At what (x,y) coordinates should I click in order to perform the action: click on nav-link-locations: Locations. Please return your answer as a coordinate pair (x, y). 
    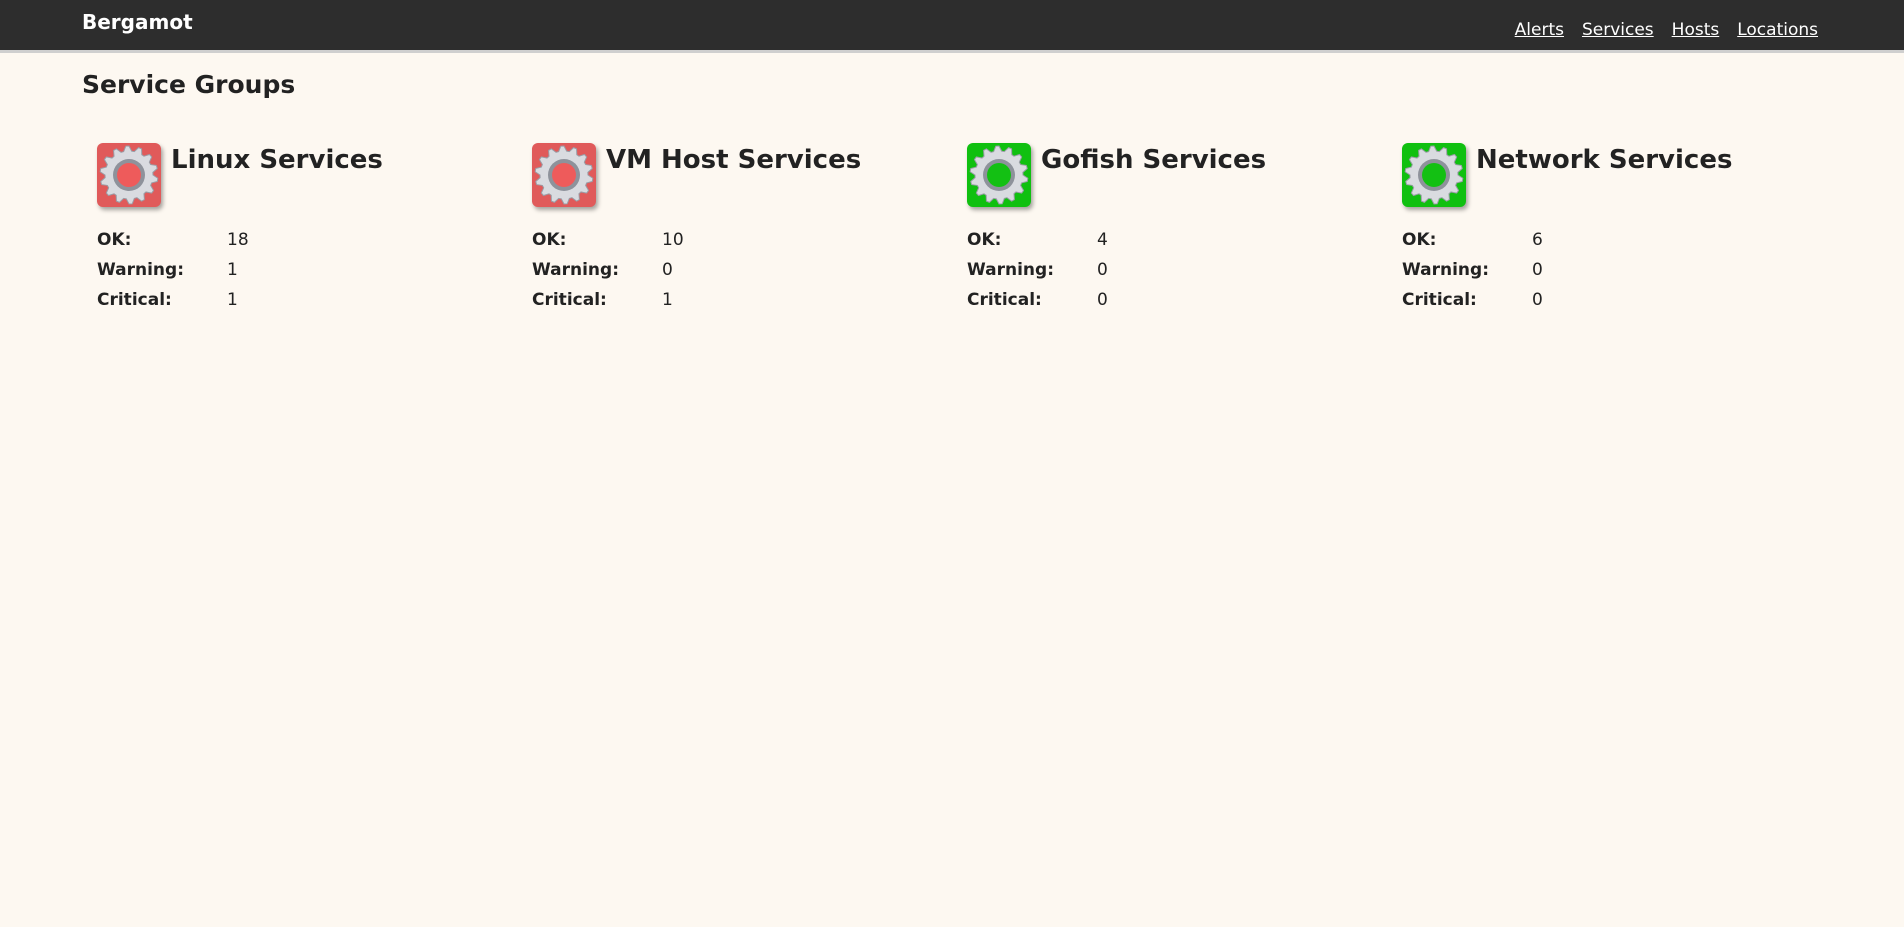
    Looking at the image, I should click on (1777, 30).